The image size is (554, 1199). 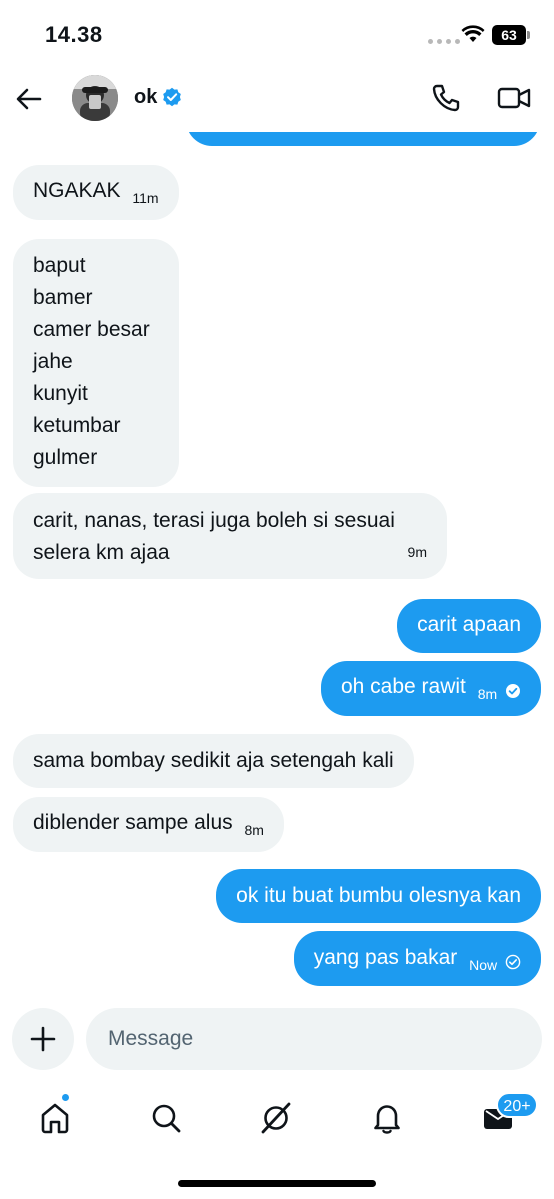 What do you see at coordinates (133, 822) in the screenshot?
I see `message-text: diblender sampe alus` at bounding box center [133, 822].